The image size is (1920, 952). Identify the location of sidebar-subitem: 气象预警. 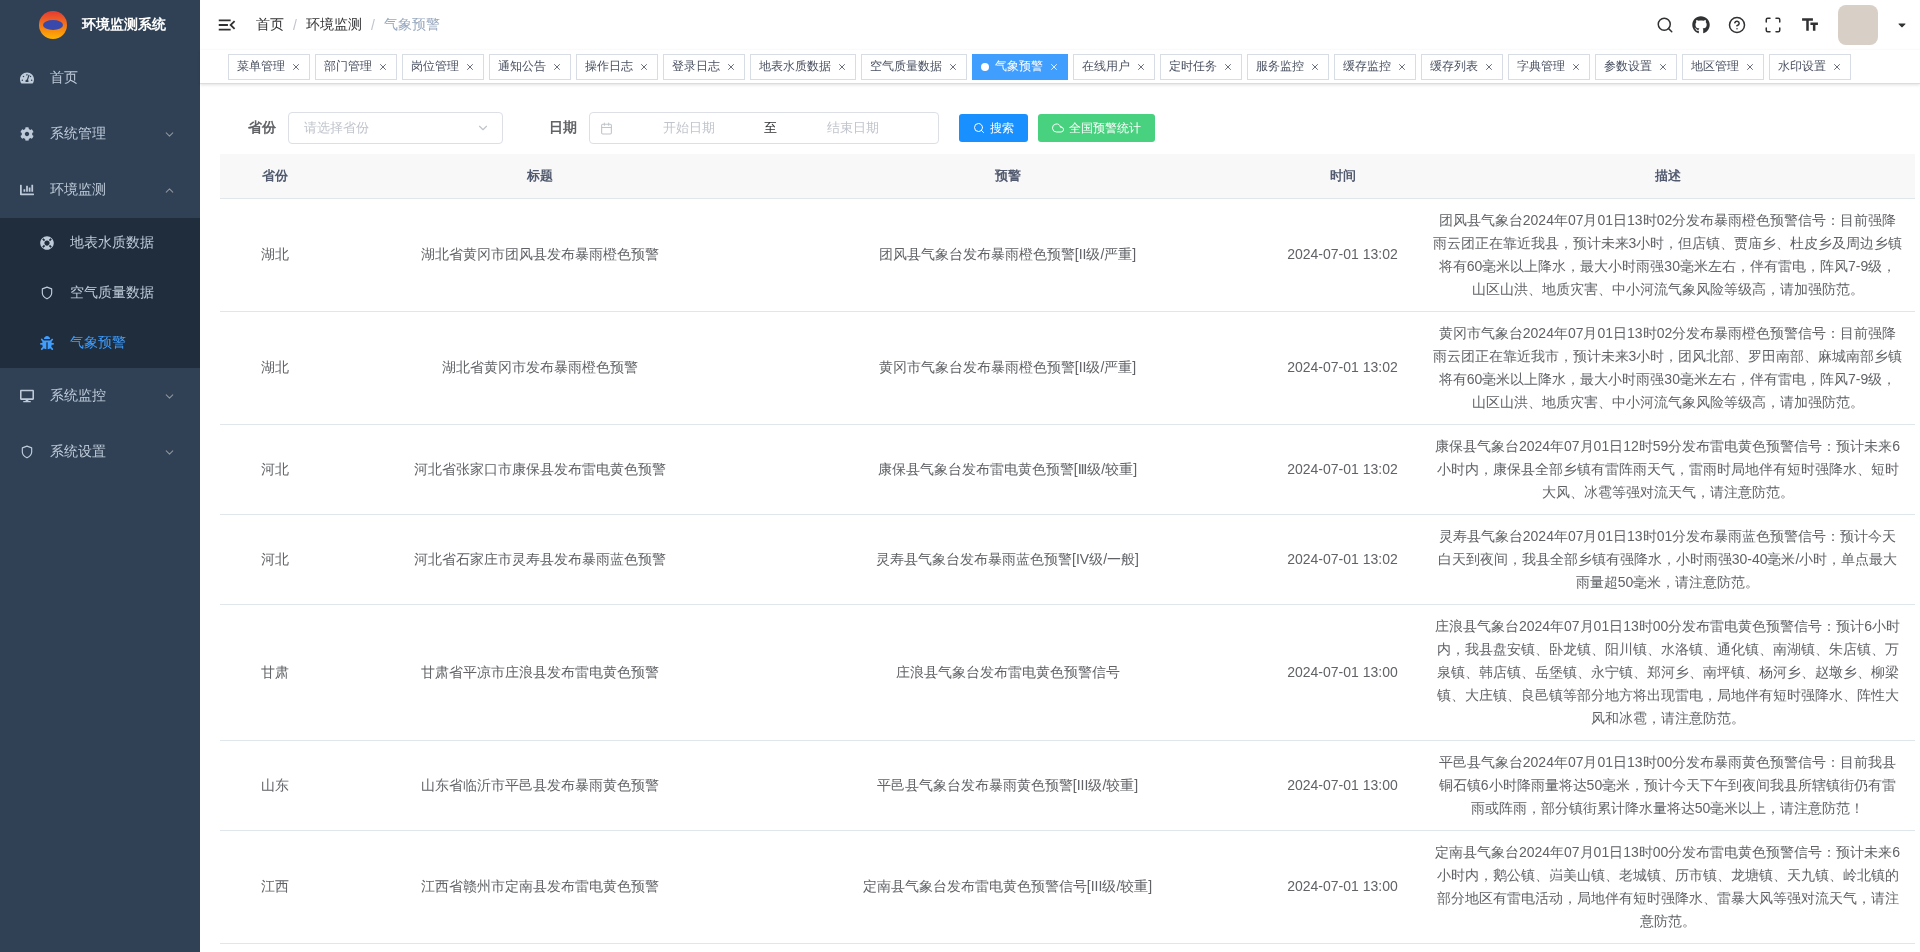
(100, 343).